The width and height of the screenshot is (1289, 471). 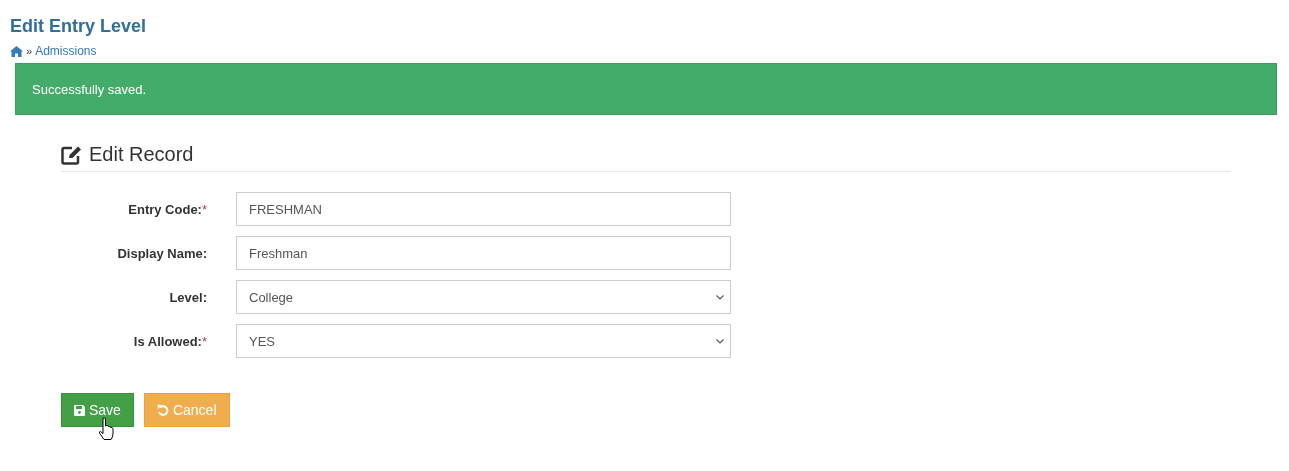 What do you see at coordinates (79, 410) in the screenshot?
I see `floppy-icon` at bounding box center [79, 410].